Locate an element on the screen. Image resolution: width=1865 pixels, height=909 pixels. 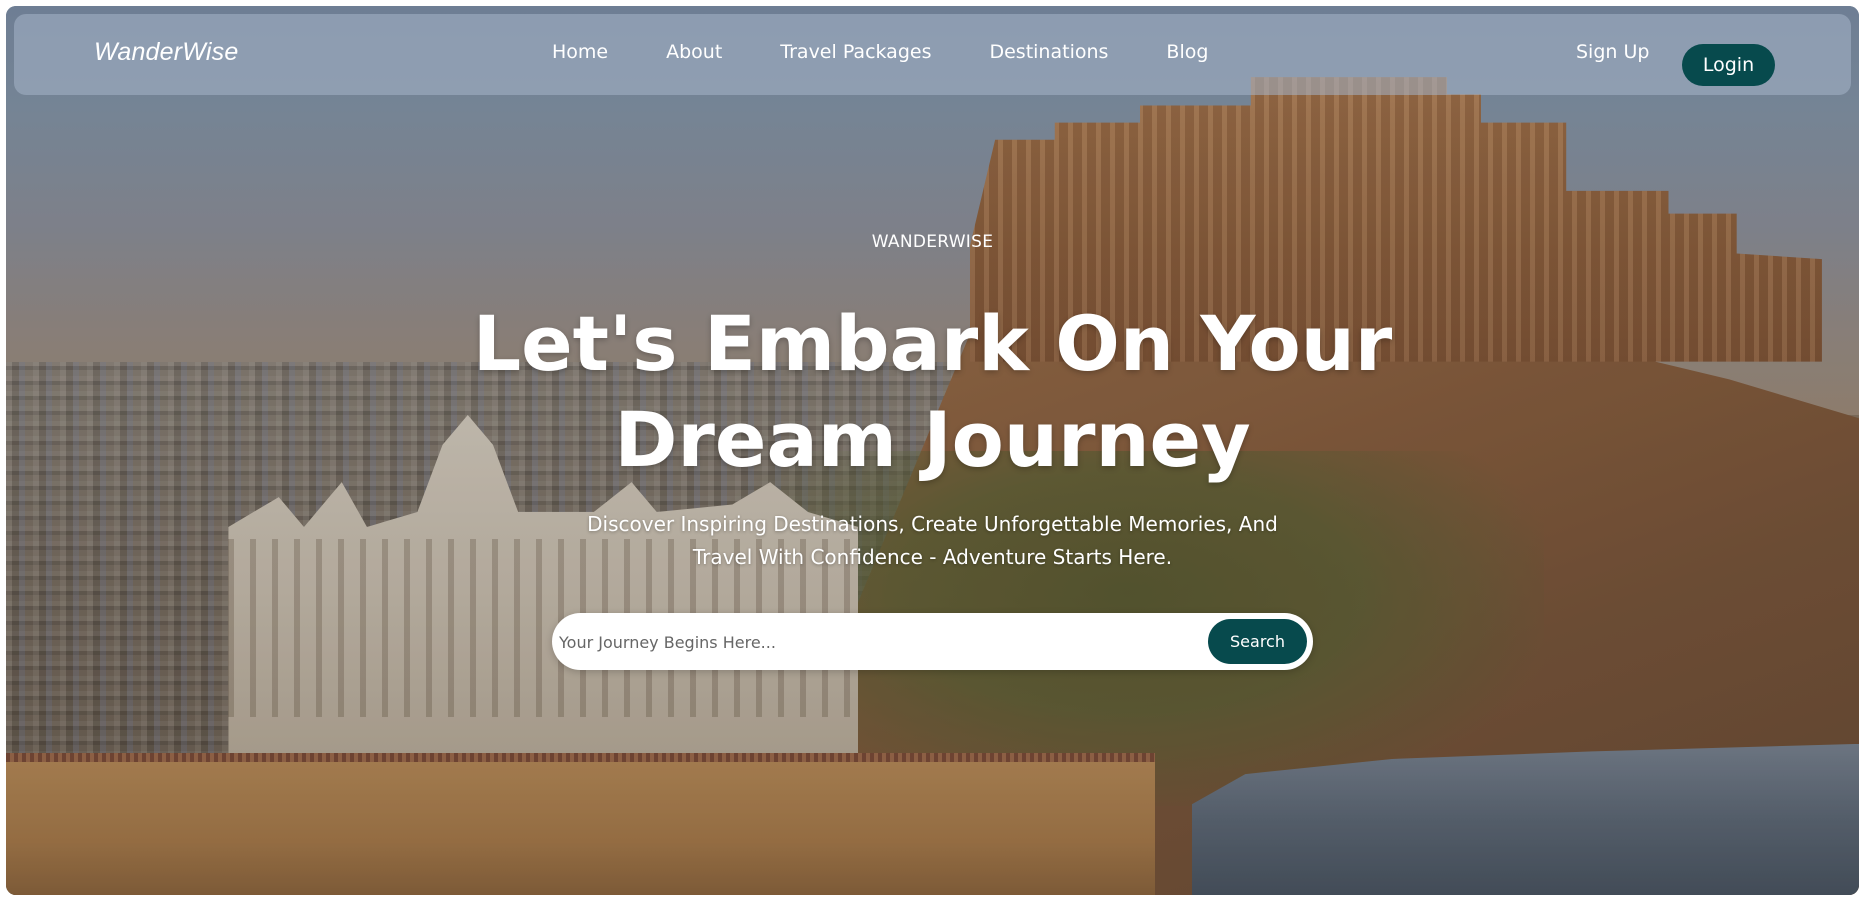
nav-link-travel-packages: Travel Packages is located at coordinates (855, 52).